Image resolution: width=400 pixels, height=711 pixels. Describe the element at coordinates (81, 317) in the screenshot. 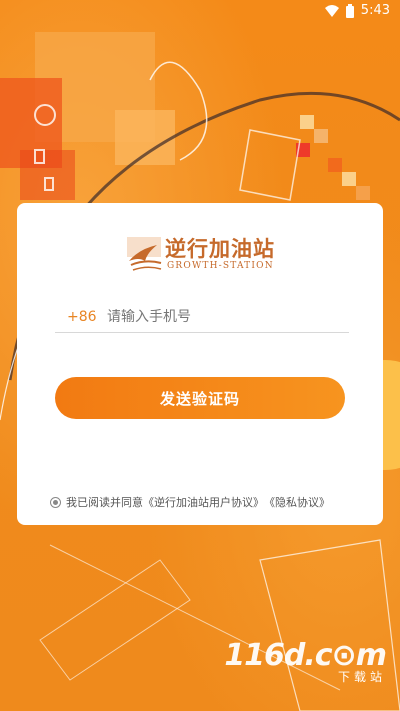

I see `country-code: +86` at that location.